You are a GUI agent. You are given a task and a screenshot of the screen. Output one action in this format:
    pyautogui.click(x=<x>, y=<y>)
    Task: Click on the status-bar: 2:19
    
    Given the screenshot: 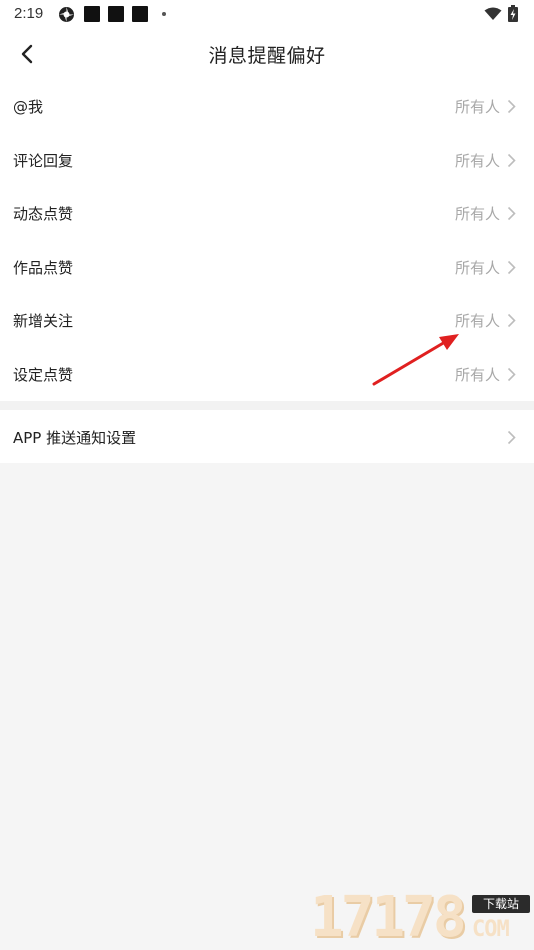 What is the action you would take?
    pyautogui.click(x=267, y=14)
    